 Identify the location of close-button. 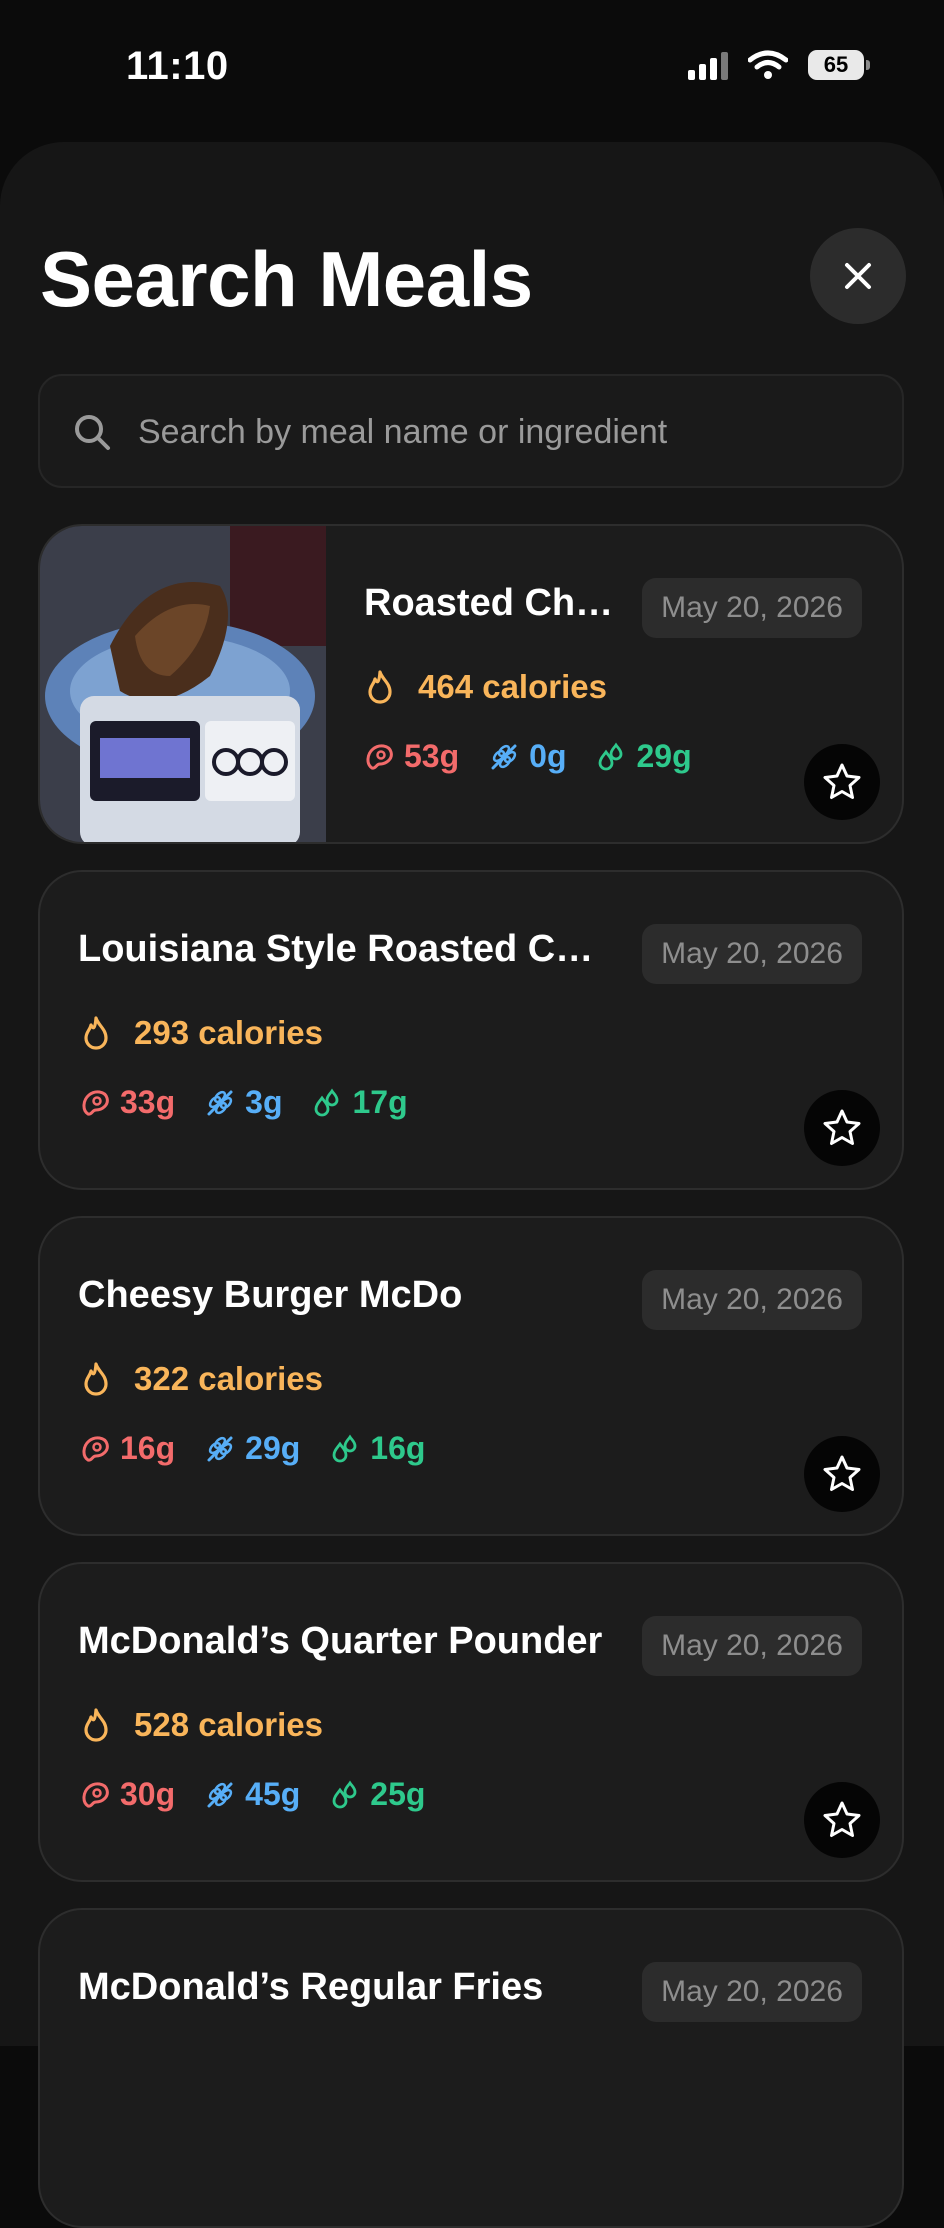
(858, 276).